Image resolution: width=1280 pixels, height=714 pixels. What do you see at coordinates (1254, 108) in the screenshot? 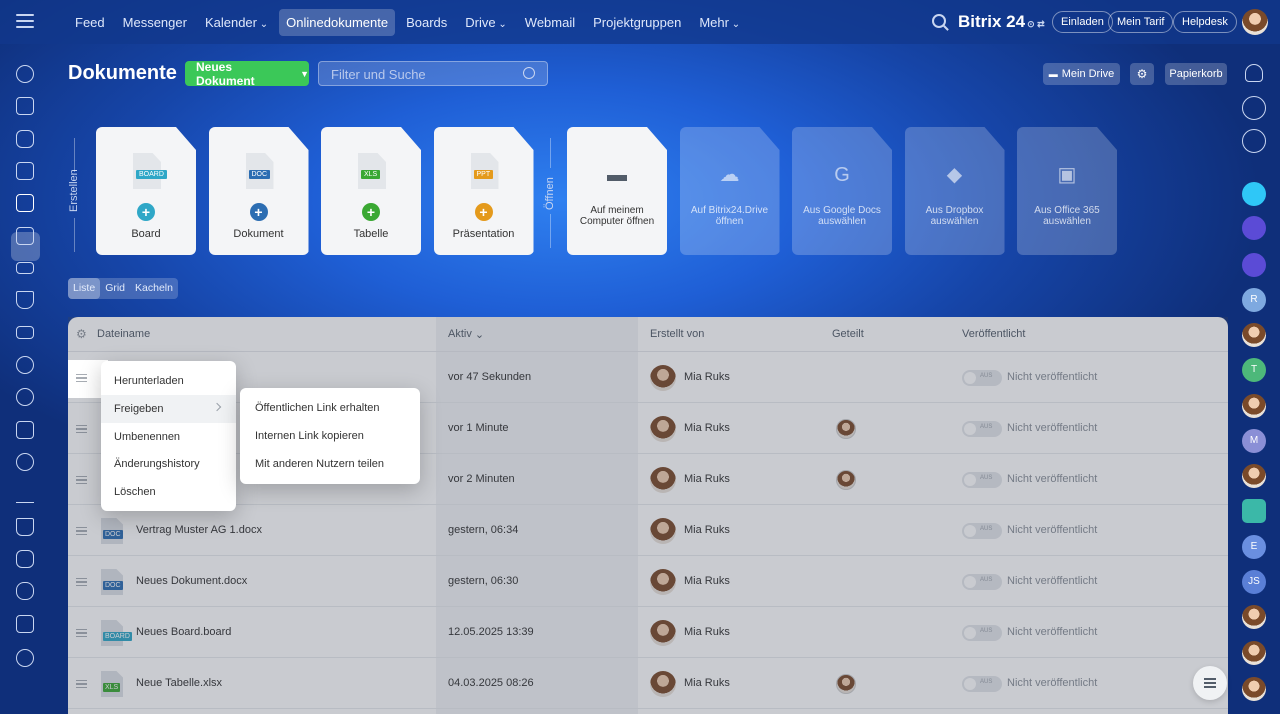
I see `copilot-icon` at bounding box center [1254, 108].